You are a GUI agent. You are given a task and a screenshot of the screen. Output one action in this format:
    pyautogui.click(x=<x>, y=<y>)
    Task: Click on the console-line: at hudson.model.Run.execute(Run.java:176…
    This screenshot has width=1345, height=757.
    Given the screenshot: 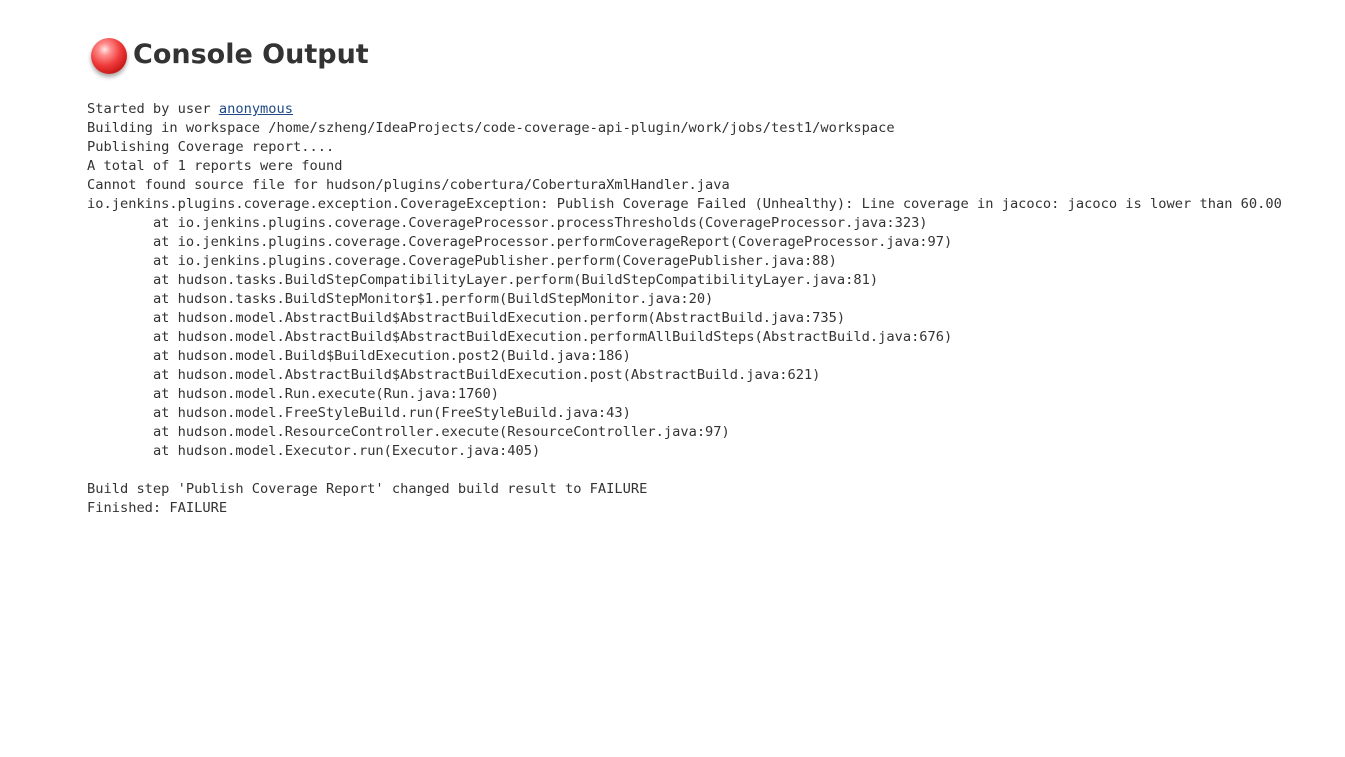 What is the action you would take?
    pyautogui.click(x=293, y=394)
    